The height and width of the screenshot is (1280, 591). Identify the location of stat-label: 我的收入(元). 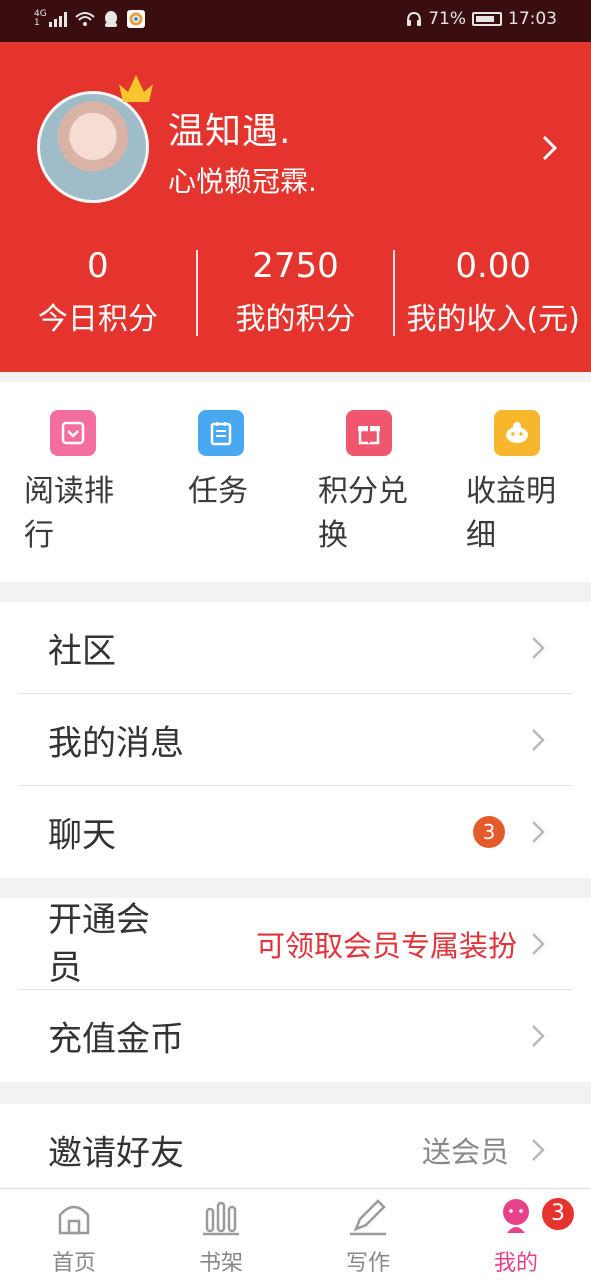
(493, 319).